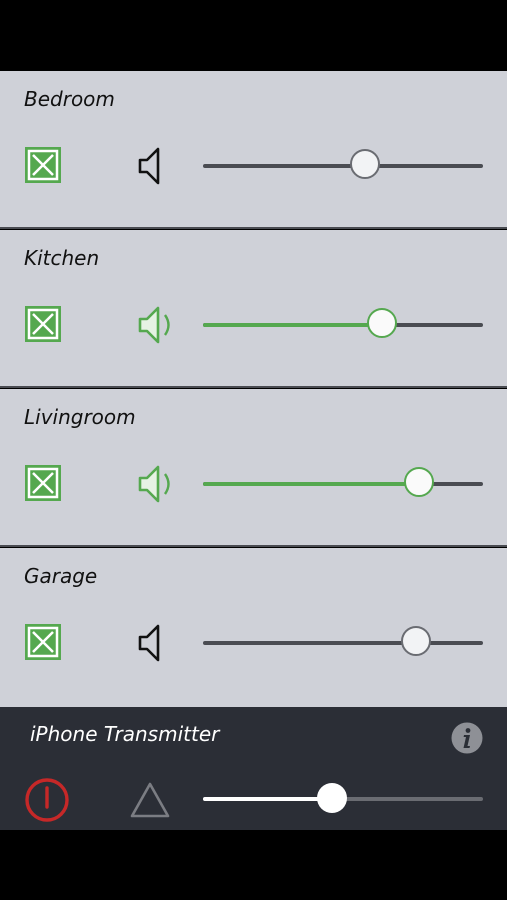  I want to click on info-icon, so click(467, 738).